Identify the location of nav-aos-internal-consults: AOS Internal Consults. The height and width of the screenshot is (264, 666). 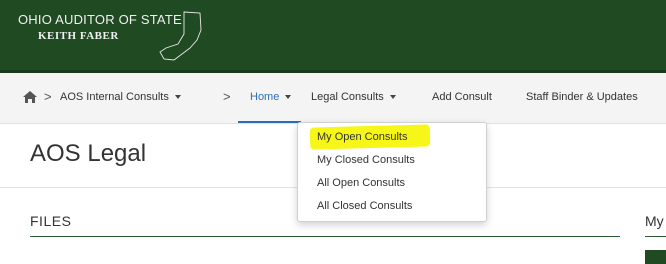
(120, 97).